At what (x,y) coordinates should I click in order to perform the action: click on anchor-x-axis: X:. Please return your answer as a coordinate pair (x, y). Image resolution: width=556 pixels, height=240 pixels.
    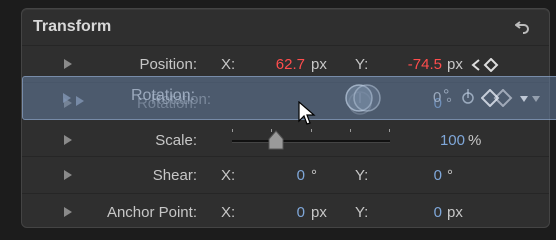
    Looking at the image, I should click on (228, 212).